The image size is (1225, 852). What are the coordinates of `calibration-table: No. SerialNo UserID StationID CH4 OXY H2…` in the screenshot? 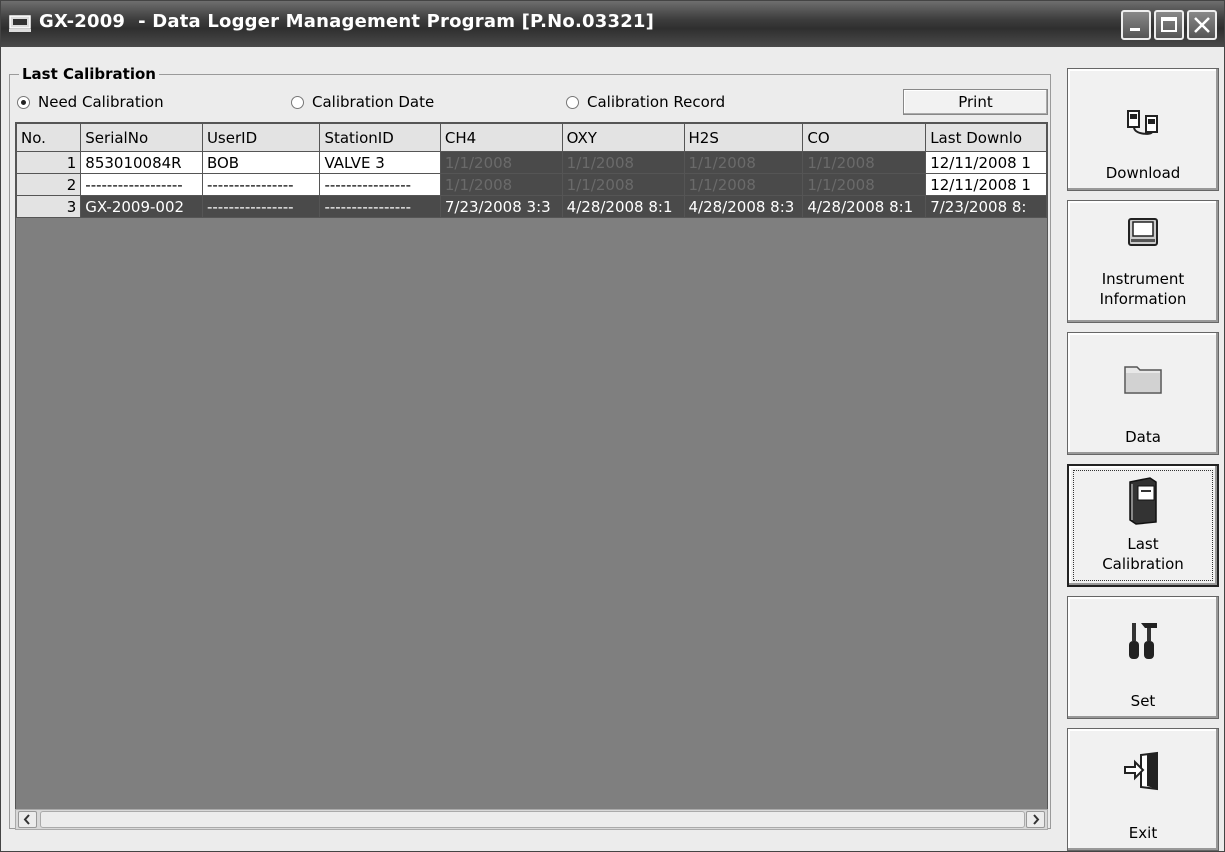 It's located at (531, 170).